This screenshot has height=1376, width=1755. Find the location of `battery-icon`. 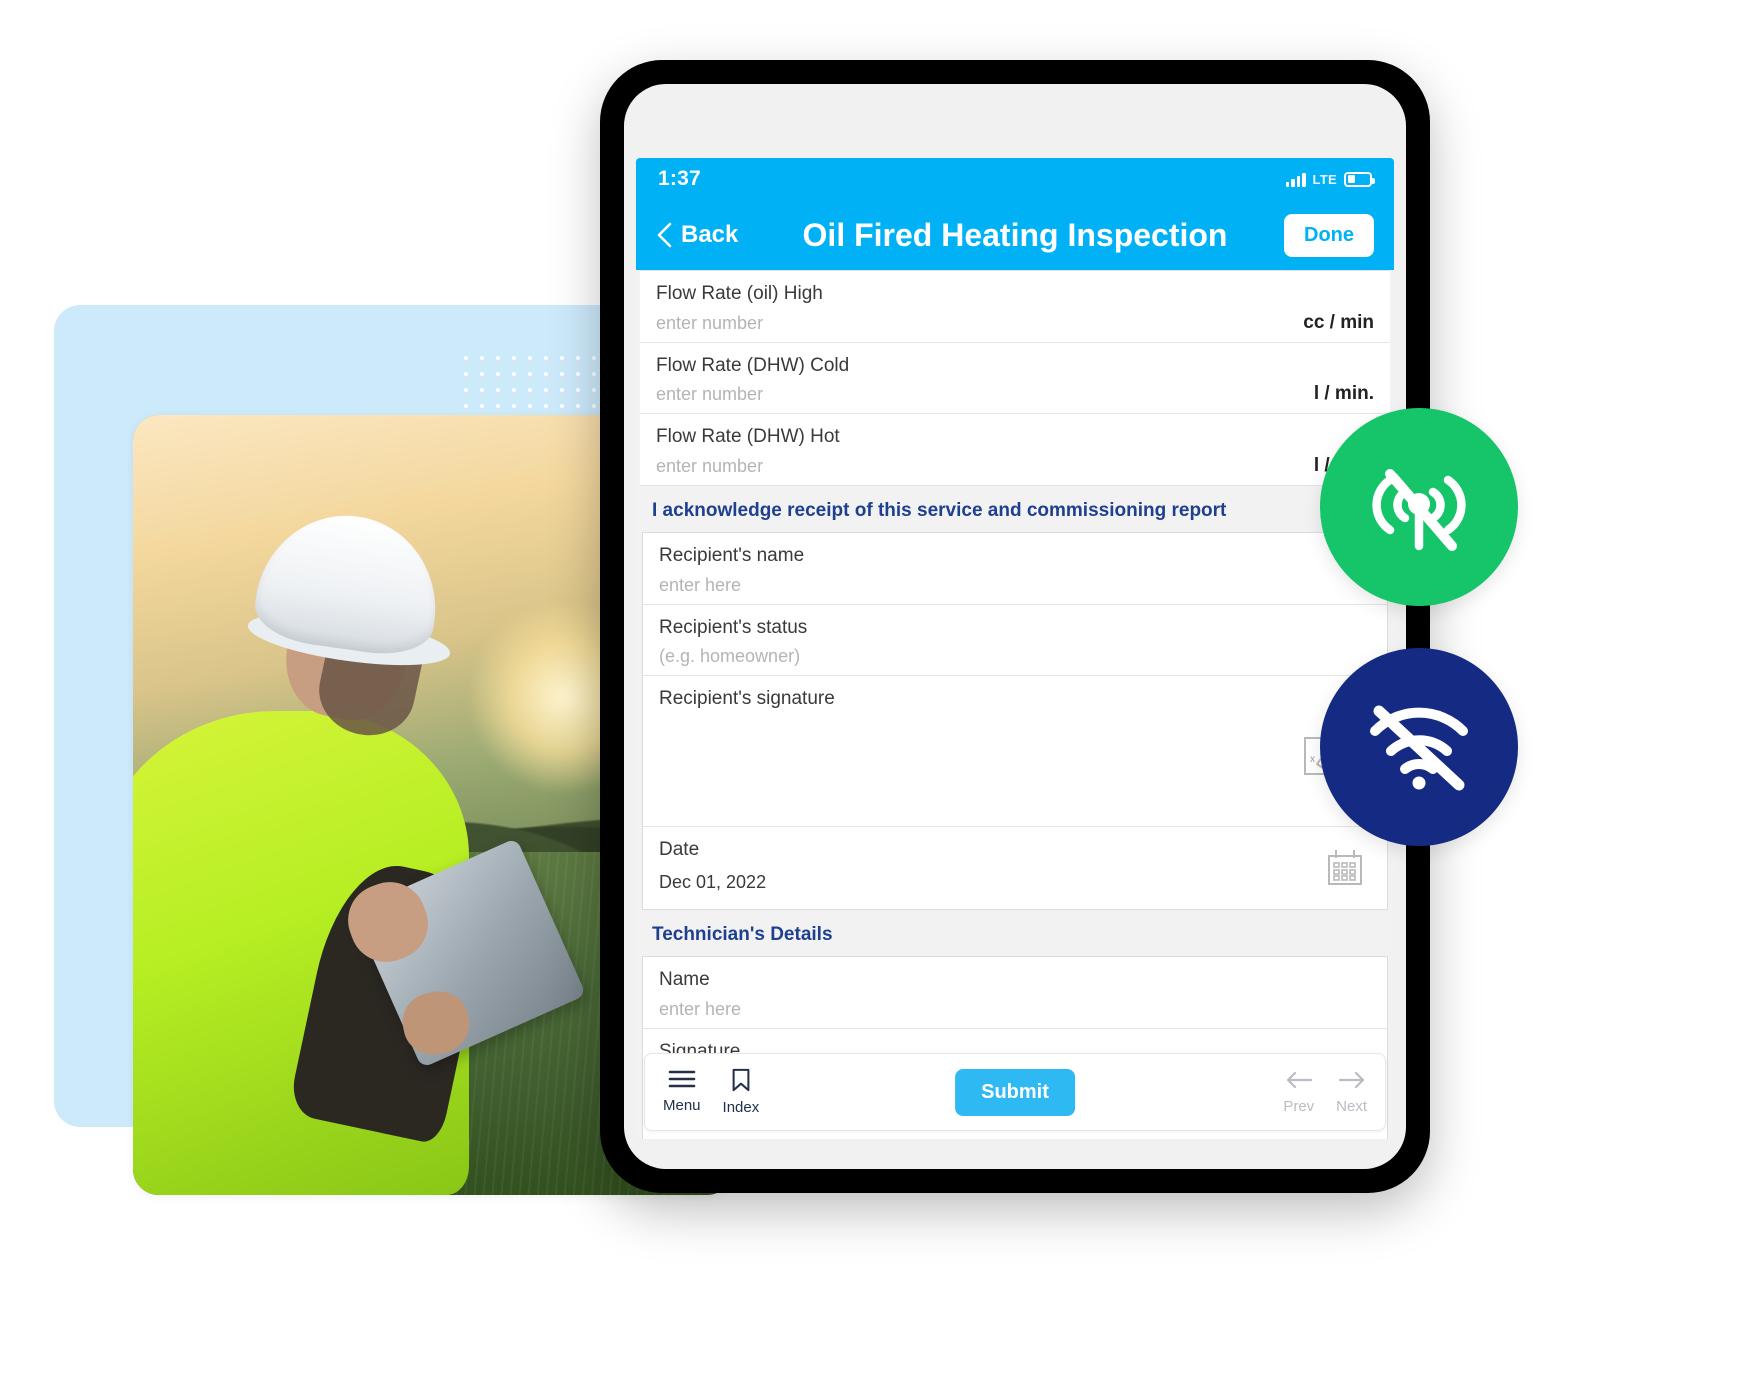

battery-icon is located at coordinates (1359, 179).